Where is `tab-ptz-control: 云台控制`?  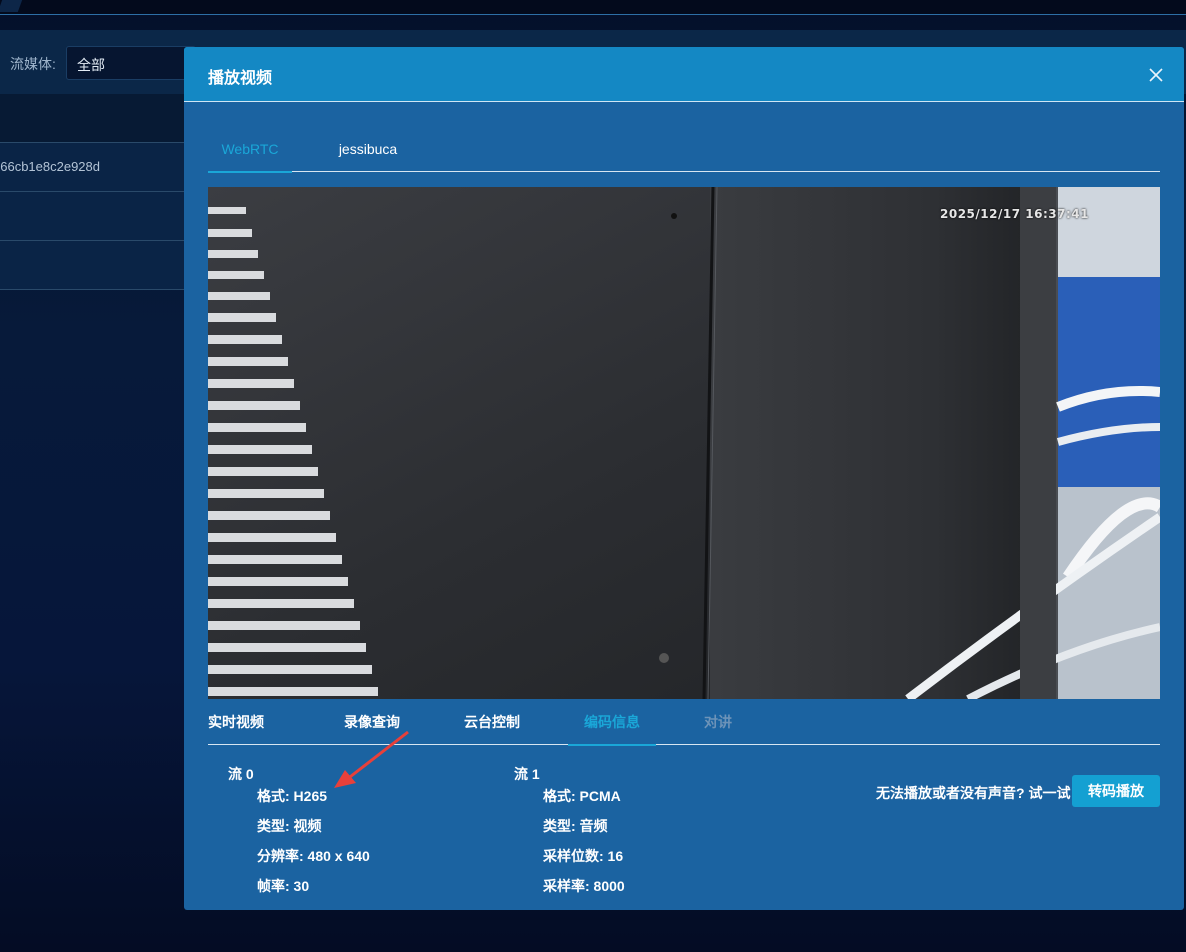 tab-ptz-control: 云台控制 is located at coordinates (492, 723).